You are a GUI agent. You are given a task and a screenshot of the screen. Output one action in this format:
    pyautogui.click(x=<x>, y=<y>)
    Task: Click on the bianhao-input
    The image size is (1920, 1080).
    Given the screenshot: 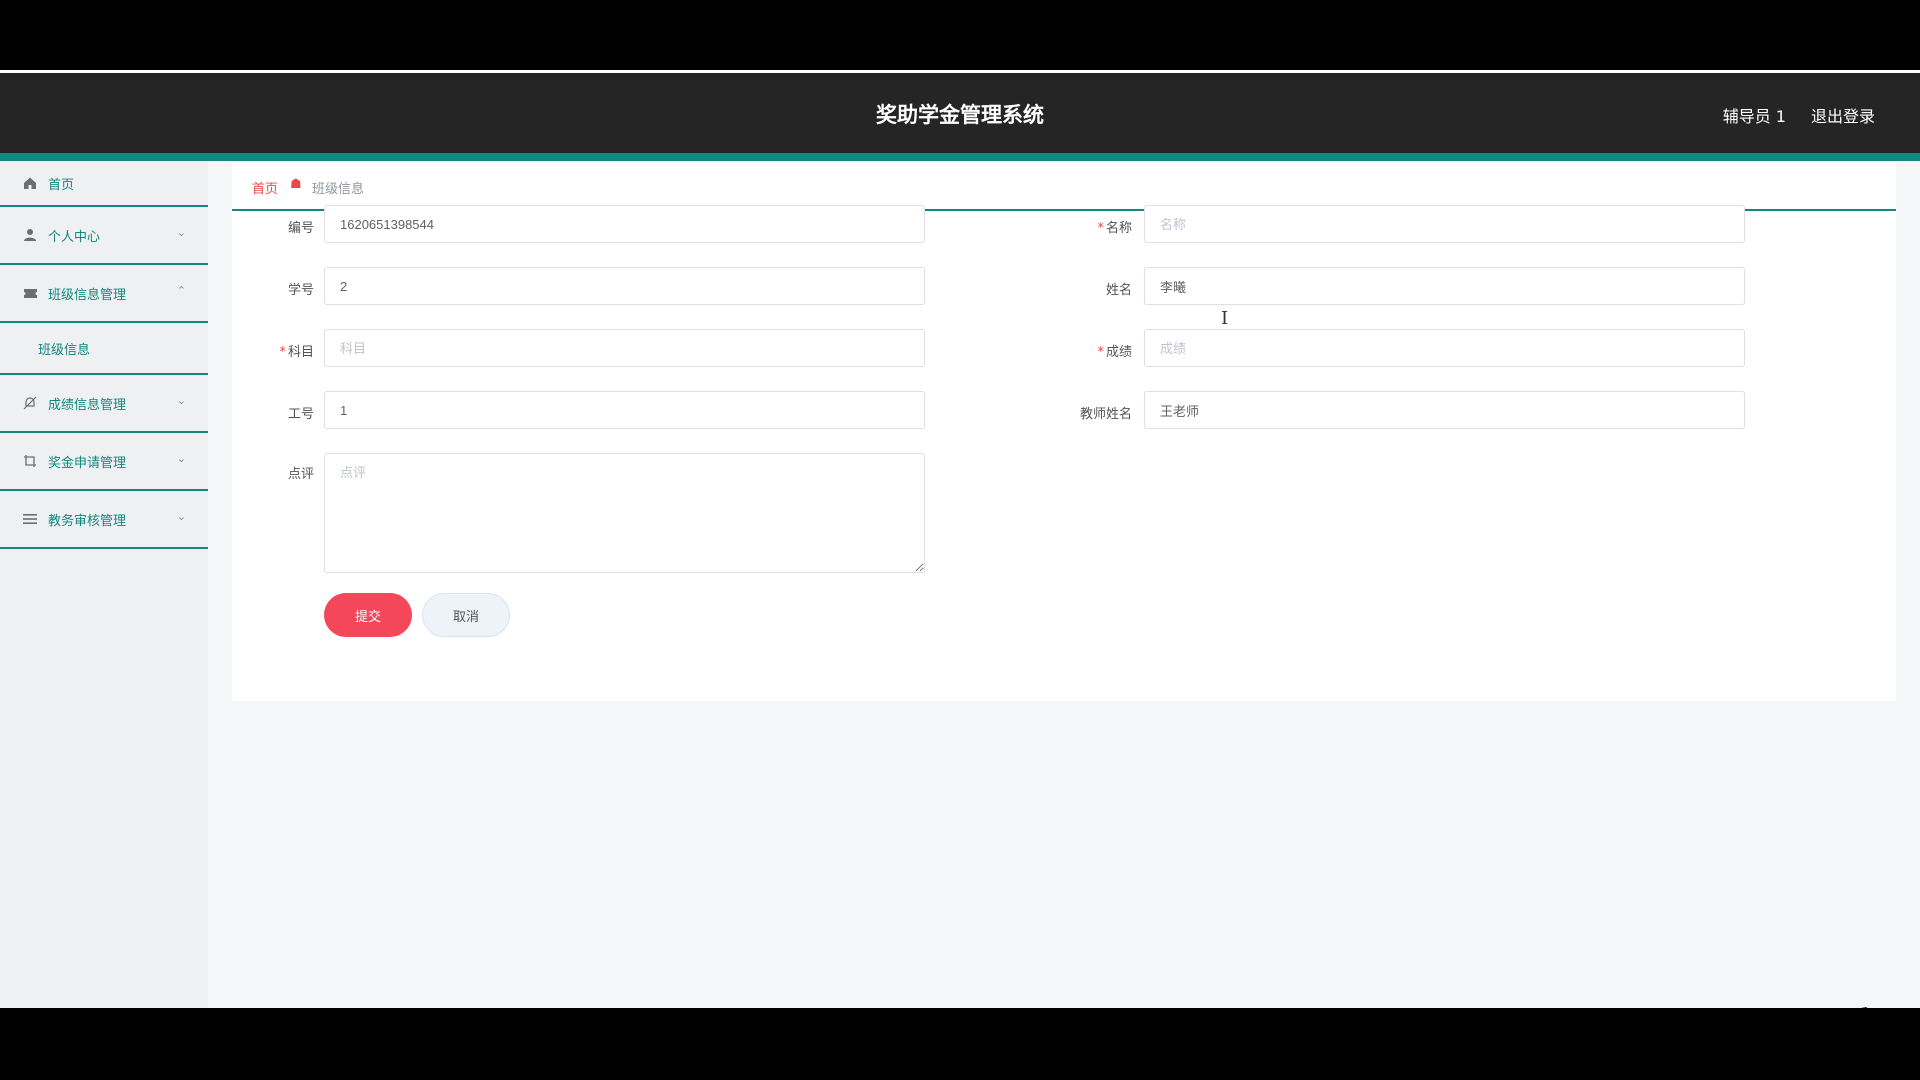 What is the action you would take?
    pyautogui.click(x=624, y=224)
    